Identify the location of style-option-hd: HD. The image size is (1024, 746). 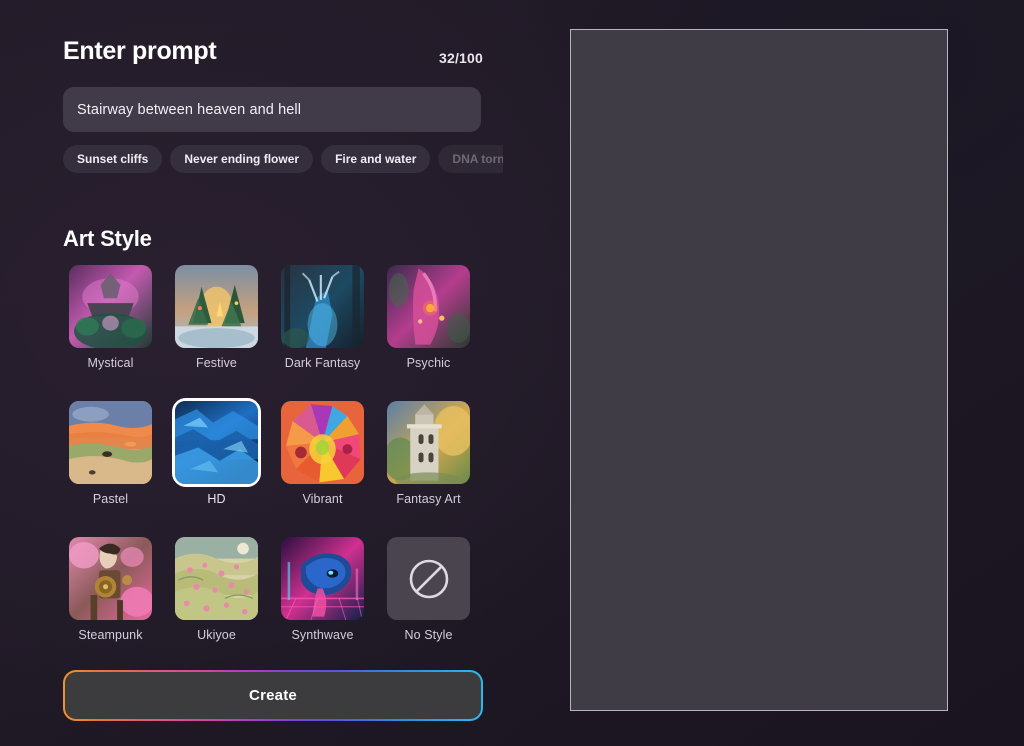
(216, 452).